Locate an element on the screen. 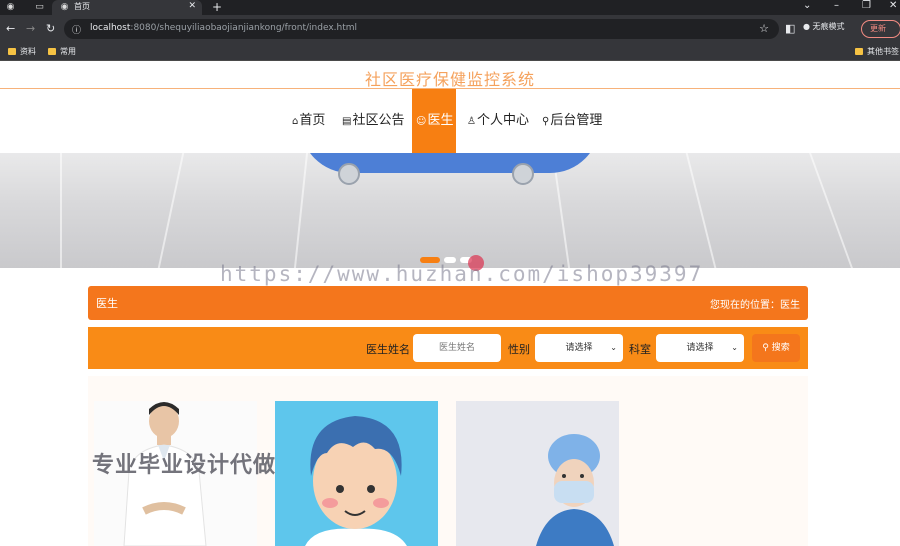 The image size is (900, 546). nav-home: ⌂首页 is located at coordinates (308, 121).